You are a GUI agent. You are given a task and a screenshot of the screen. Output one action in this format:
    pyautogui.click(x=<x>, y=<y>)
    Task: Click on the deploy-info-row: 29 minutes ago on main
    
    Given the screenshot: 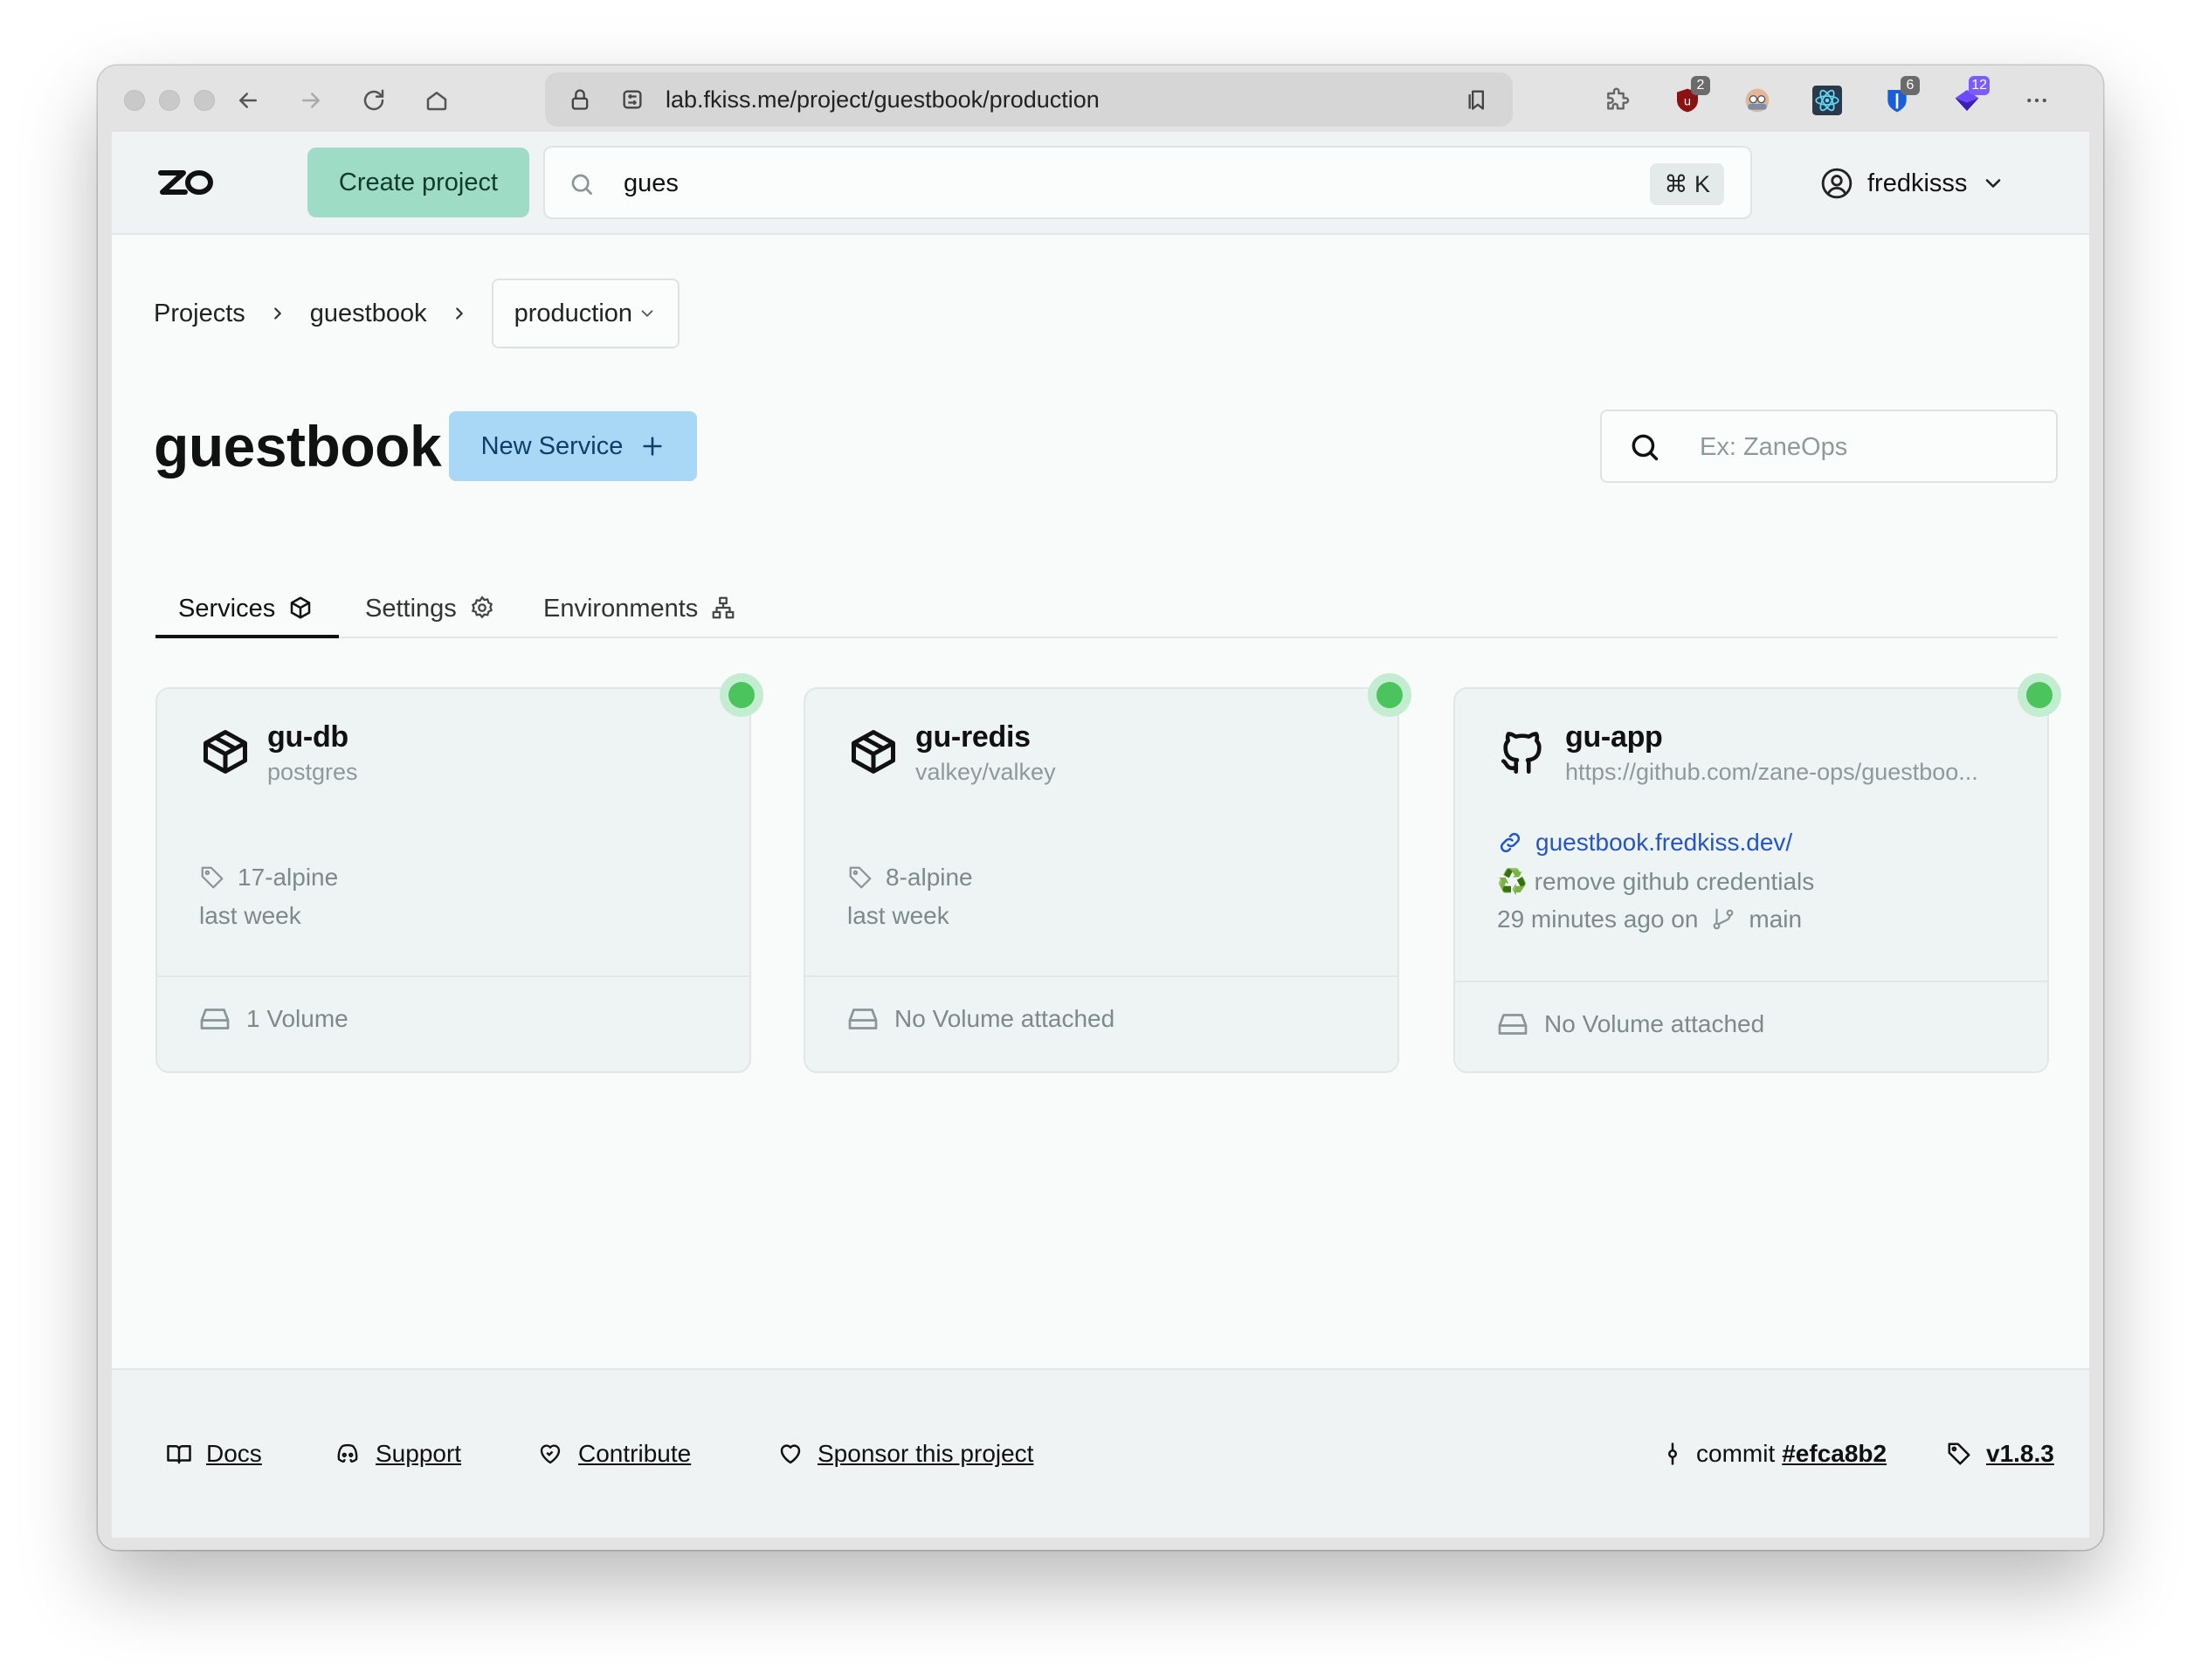 What is the action you would take?
    pyautogui.click(x=1649, y=919)
    